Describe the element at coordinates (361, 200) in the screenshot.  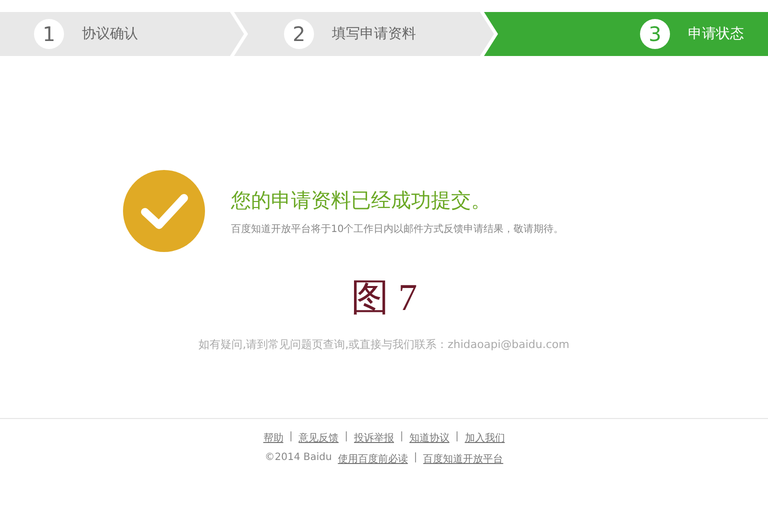
I see `success-title: 您的申请资料已经成功提交。` at that location.